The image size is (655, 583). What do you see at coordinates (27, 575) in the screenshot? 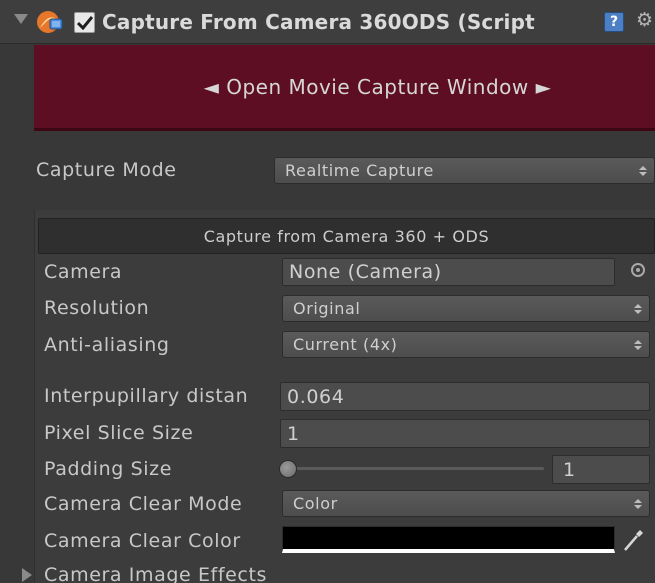
I see `foldout-collapsed-icon` at bounding box center [27, 575].